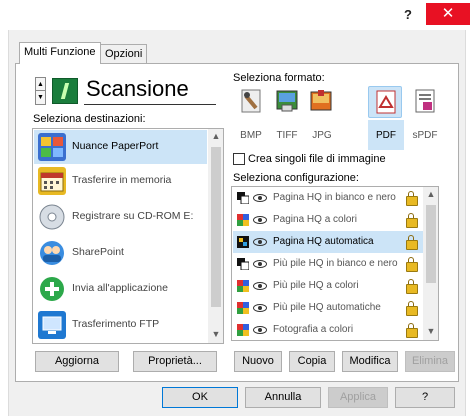 This screenshot has width=473, height=416. What do you see at coordinates (52, 325) in the screenshot?
I see `ftp-icon` at bounding box center [52, 325].